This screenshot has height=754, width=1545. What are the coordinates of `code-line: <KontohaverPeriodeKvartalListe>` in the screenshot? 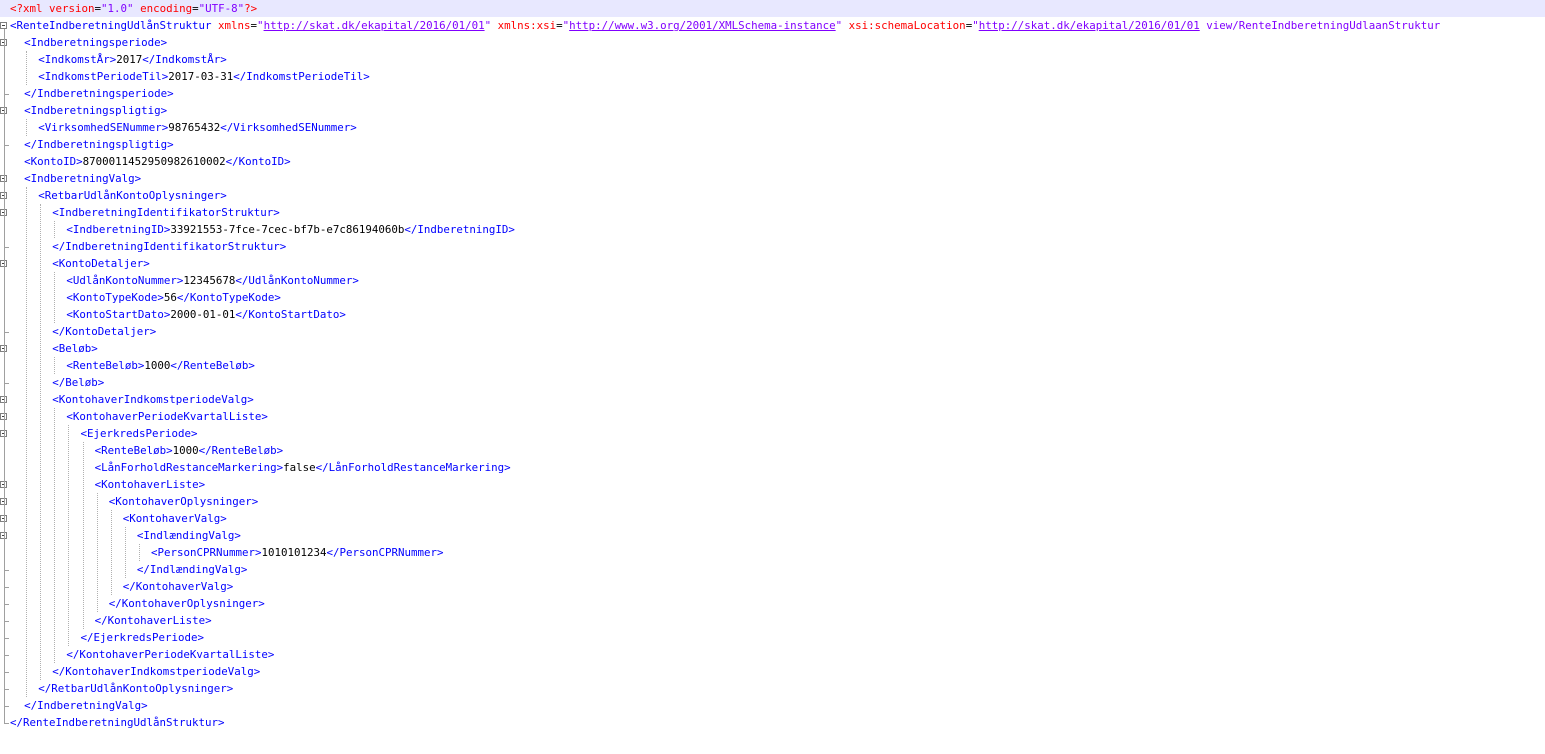 It's located at (167, 416).